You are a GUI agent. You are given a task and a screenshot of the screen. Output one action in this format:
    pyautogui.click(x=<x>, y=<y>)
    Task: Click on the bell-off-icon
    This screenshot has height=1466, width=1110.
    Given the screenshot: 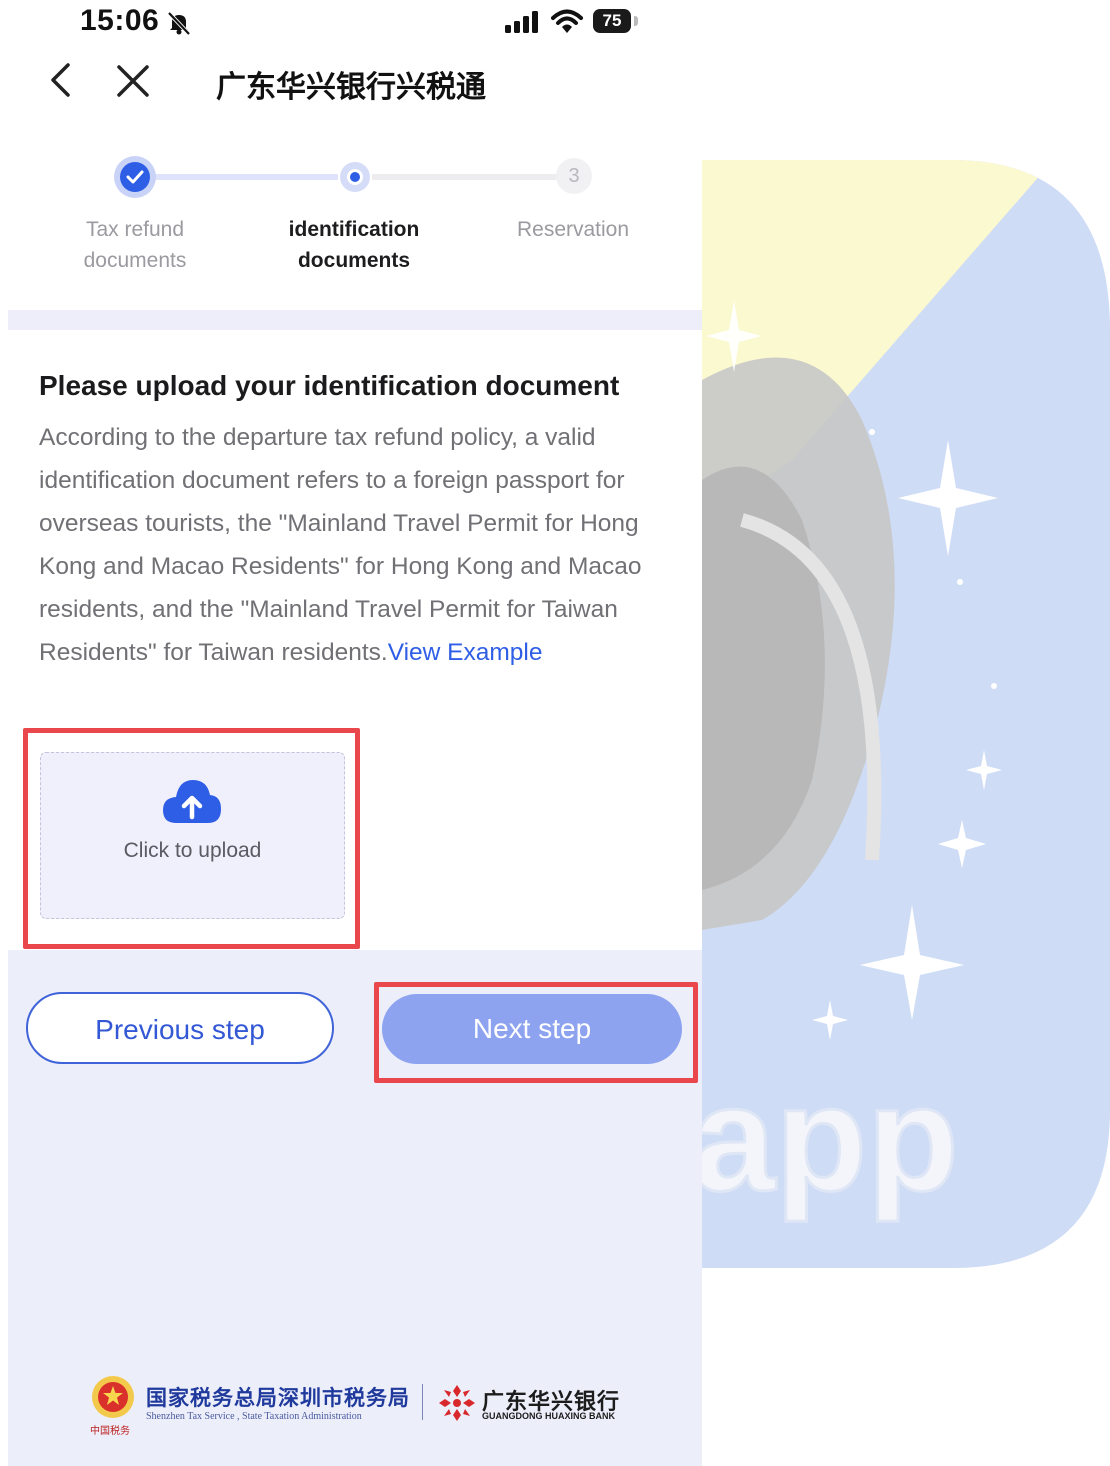 What is the action you would take?
    pyautogui.click(x=179, y=23)
    